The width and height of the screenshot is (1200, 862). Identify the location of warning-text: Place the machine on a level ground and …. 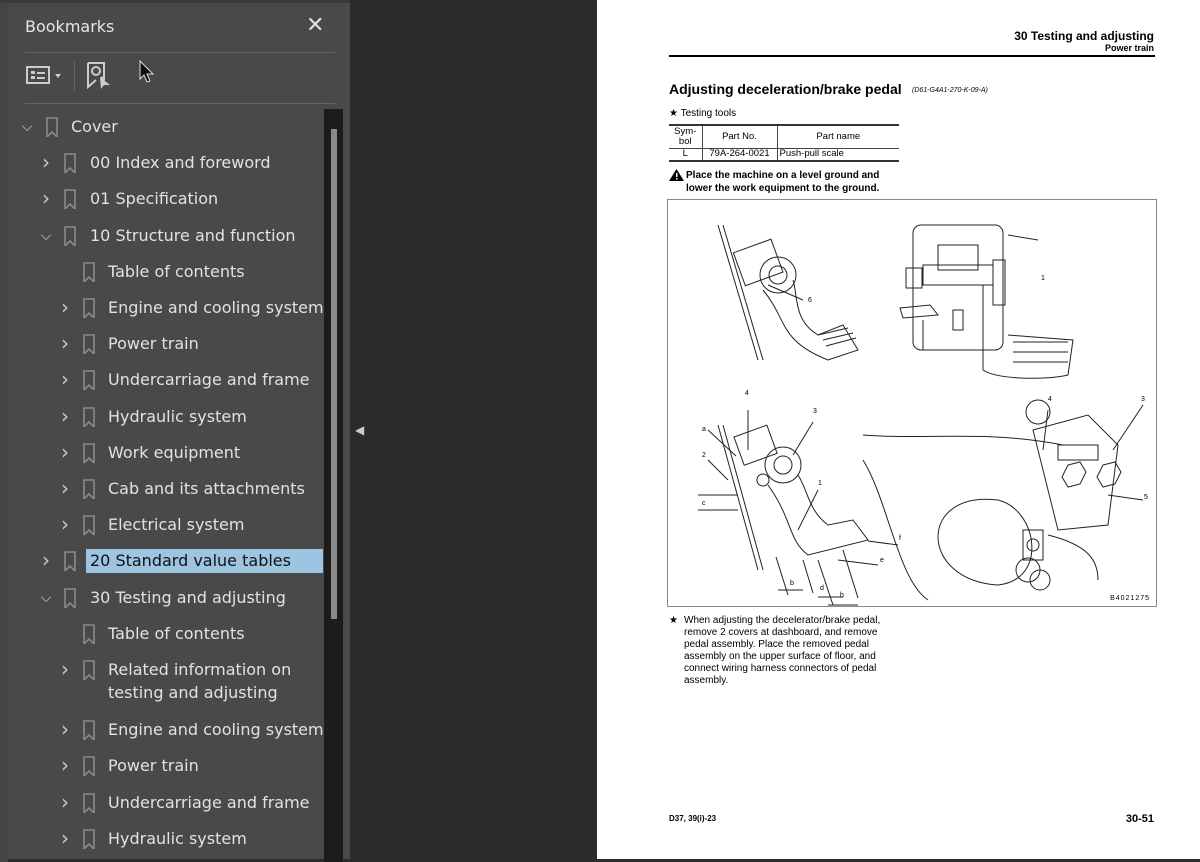
(783, 182).